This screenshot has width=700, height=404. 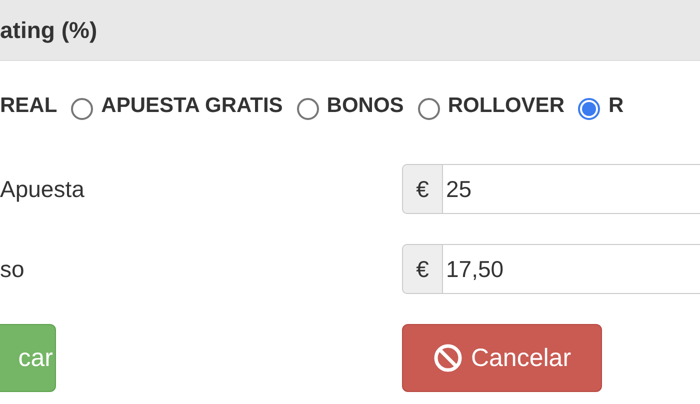 What do you see at coordinates (12, 269) in the screenshot?
I see `field-label: so` at bounding box center [12, 269].